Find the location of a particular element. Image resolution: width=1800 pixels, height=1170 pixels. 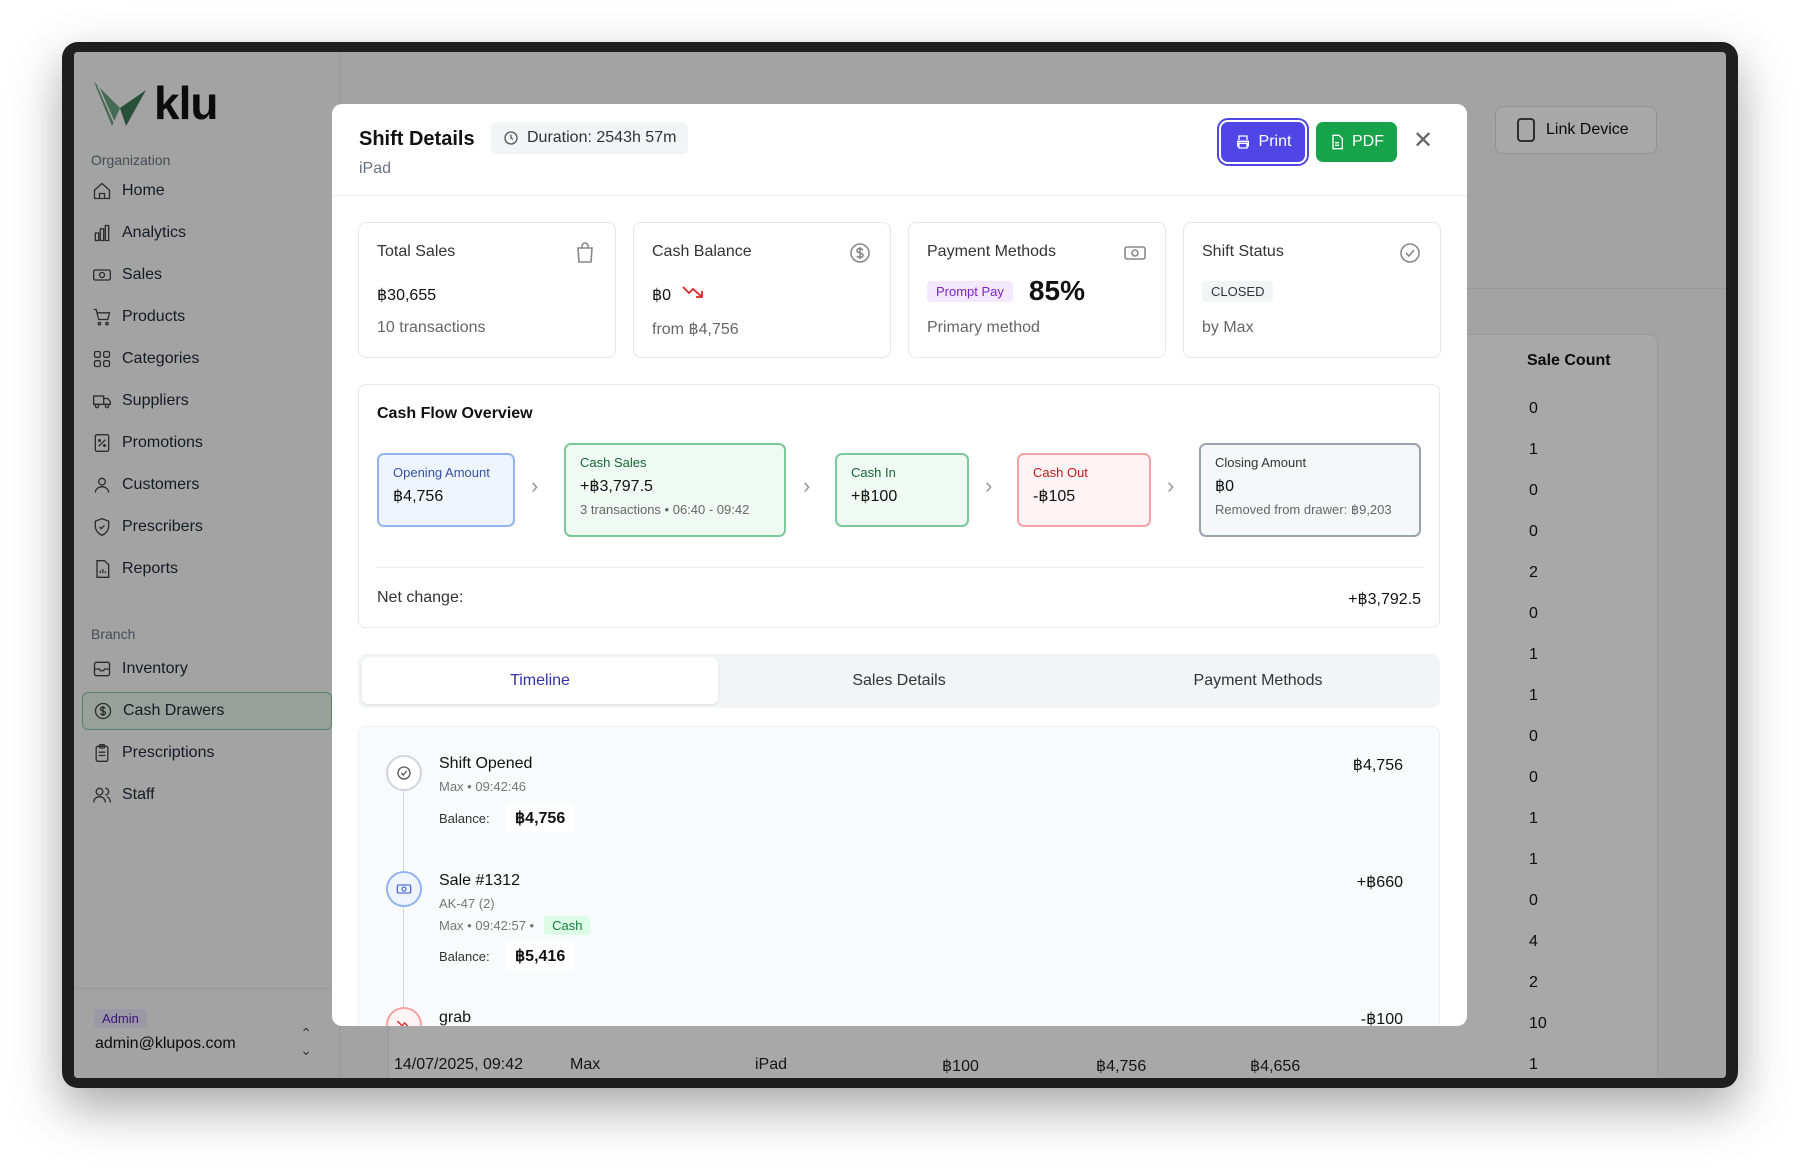

cash-balance-card: Cash Balance ฿0 from ฿4,756 is located at coordinates (762, 290).